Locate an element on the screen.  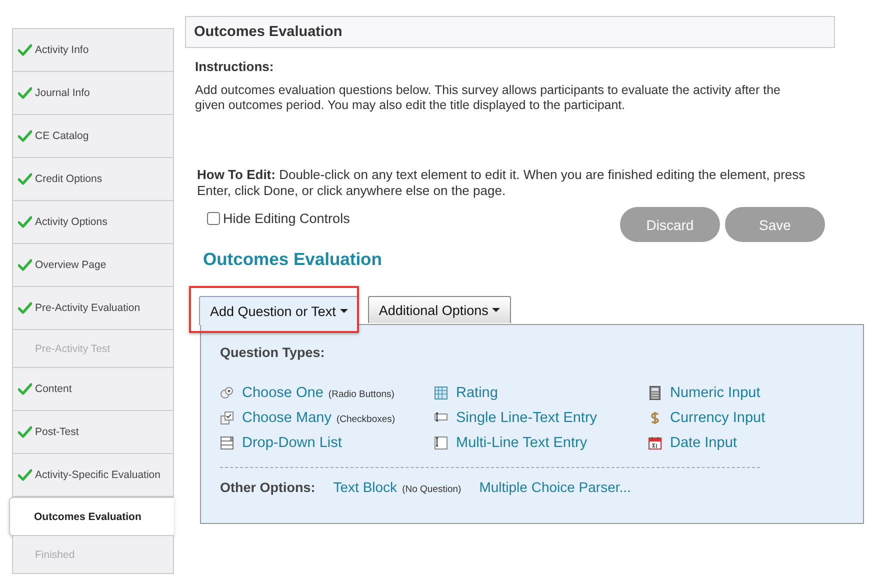
sidebar-item: Journal Info is located at coordinates (93, 93).